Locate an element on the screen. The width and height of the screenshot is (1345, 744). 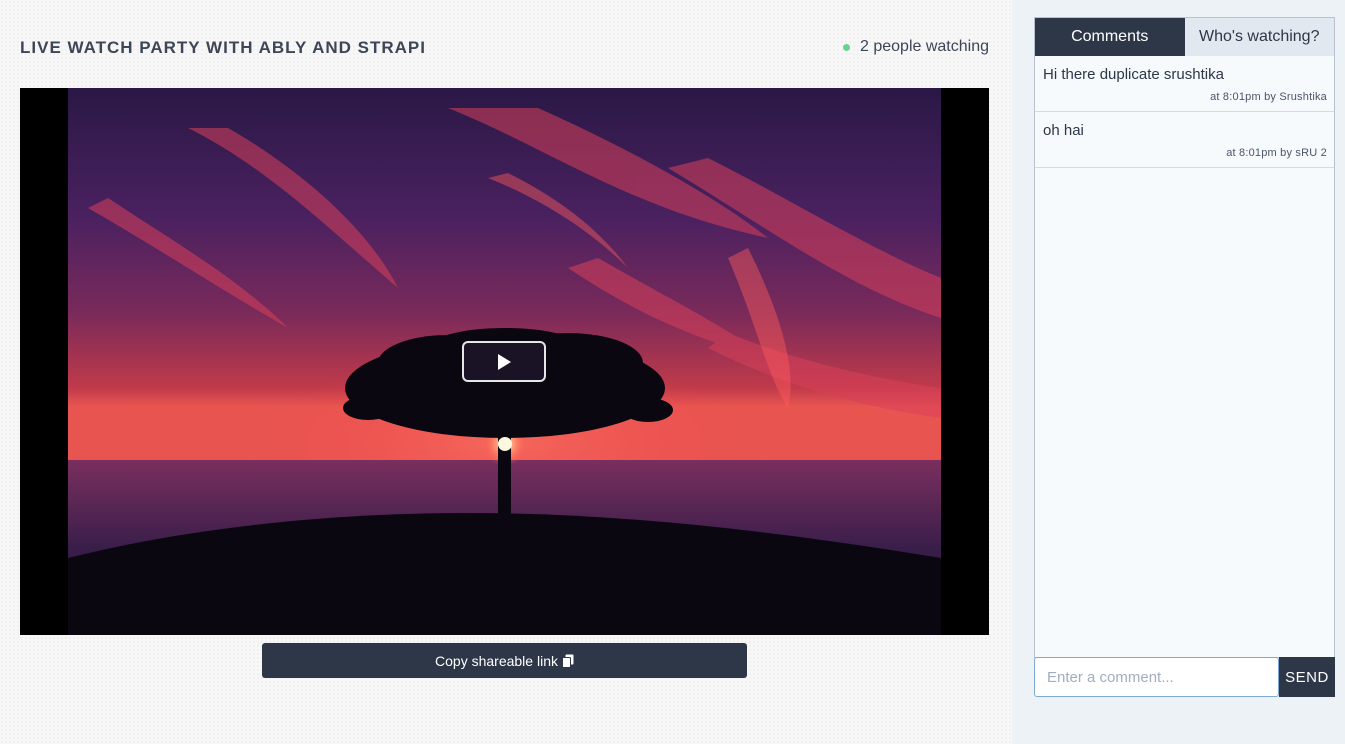
comment-form: SEND is located at coordinates (1184, 677).